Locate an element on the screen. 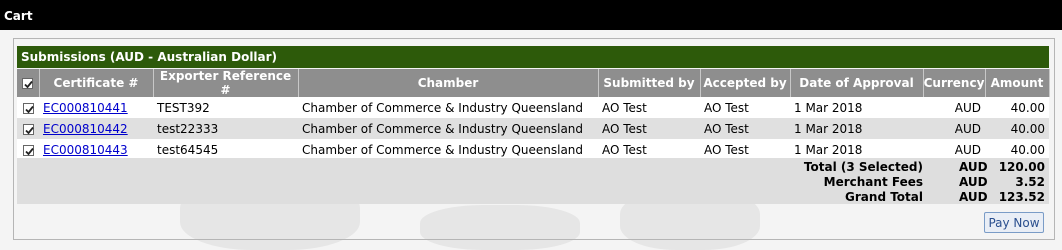 This screenshot has width=1062, height=250. merchant-fees-currency: AUD is located at coordinates (973, 182).